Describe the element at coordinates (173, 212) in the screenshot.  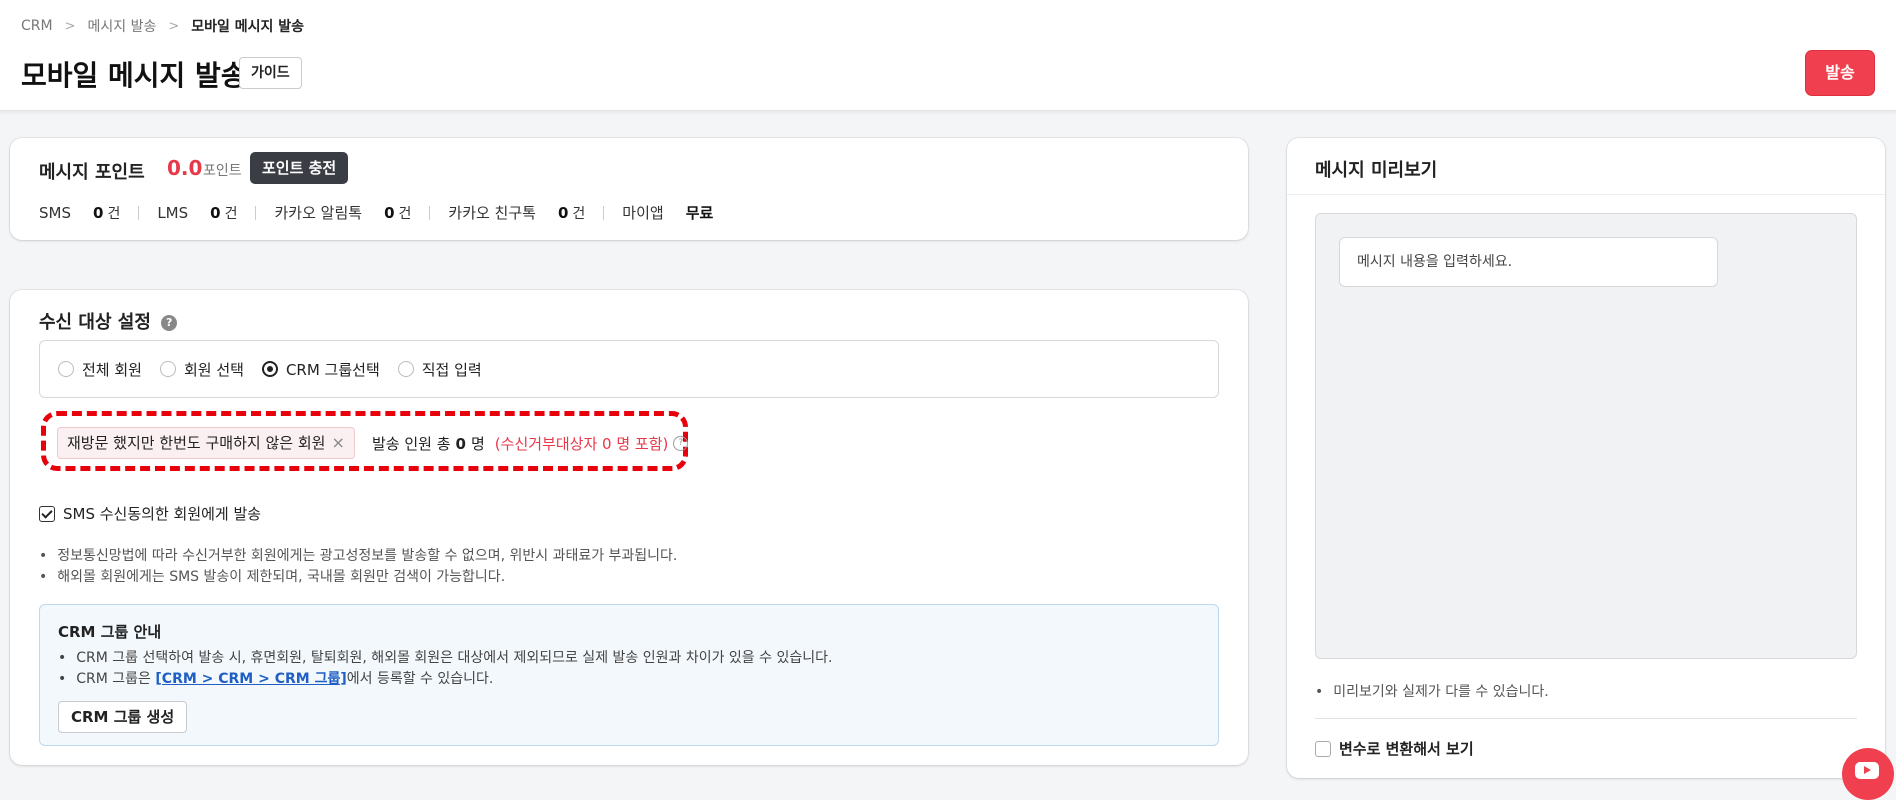
I see `count-label-lms: LMS` at that location.